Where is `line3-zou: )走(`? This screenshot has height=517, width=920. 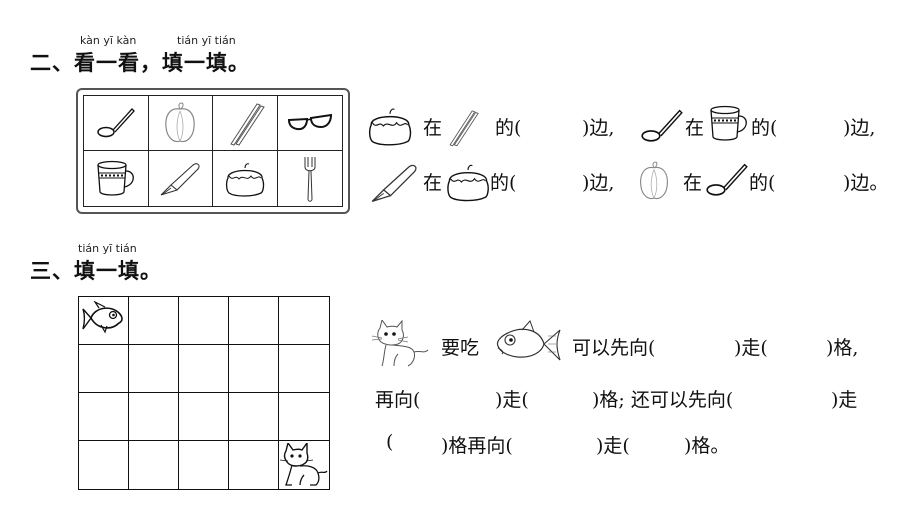 line3-zou: )走( is located at coordinates (613, 446).